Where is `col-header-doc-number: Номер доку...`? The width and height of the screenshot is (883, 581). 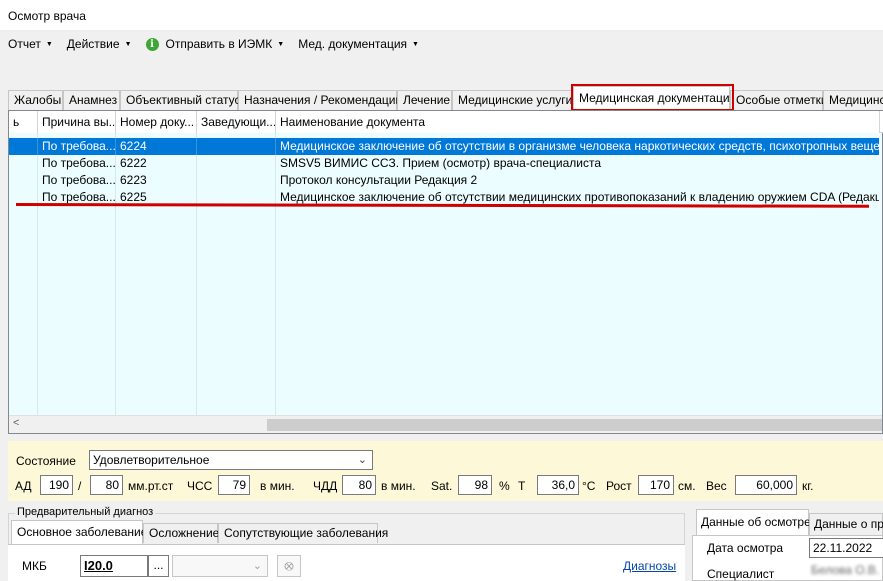 col-header-doc-number: Номер доку... is located at coordinates (156, 122).